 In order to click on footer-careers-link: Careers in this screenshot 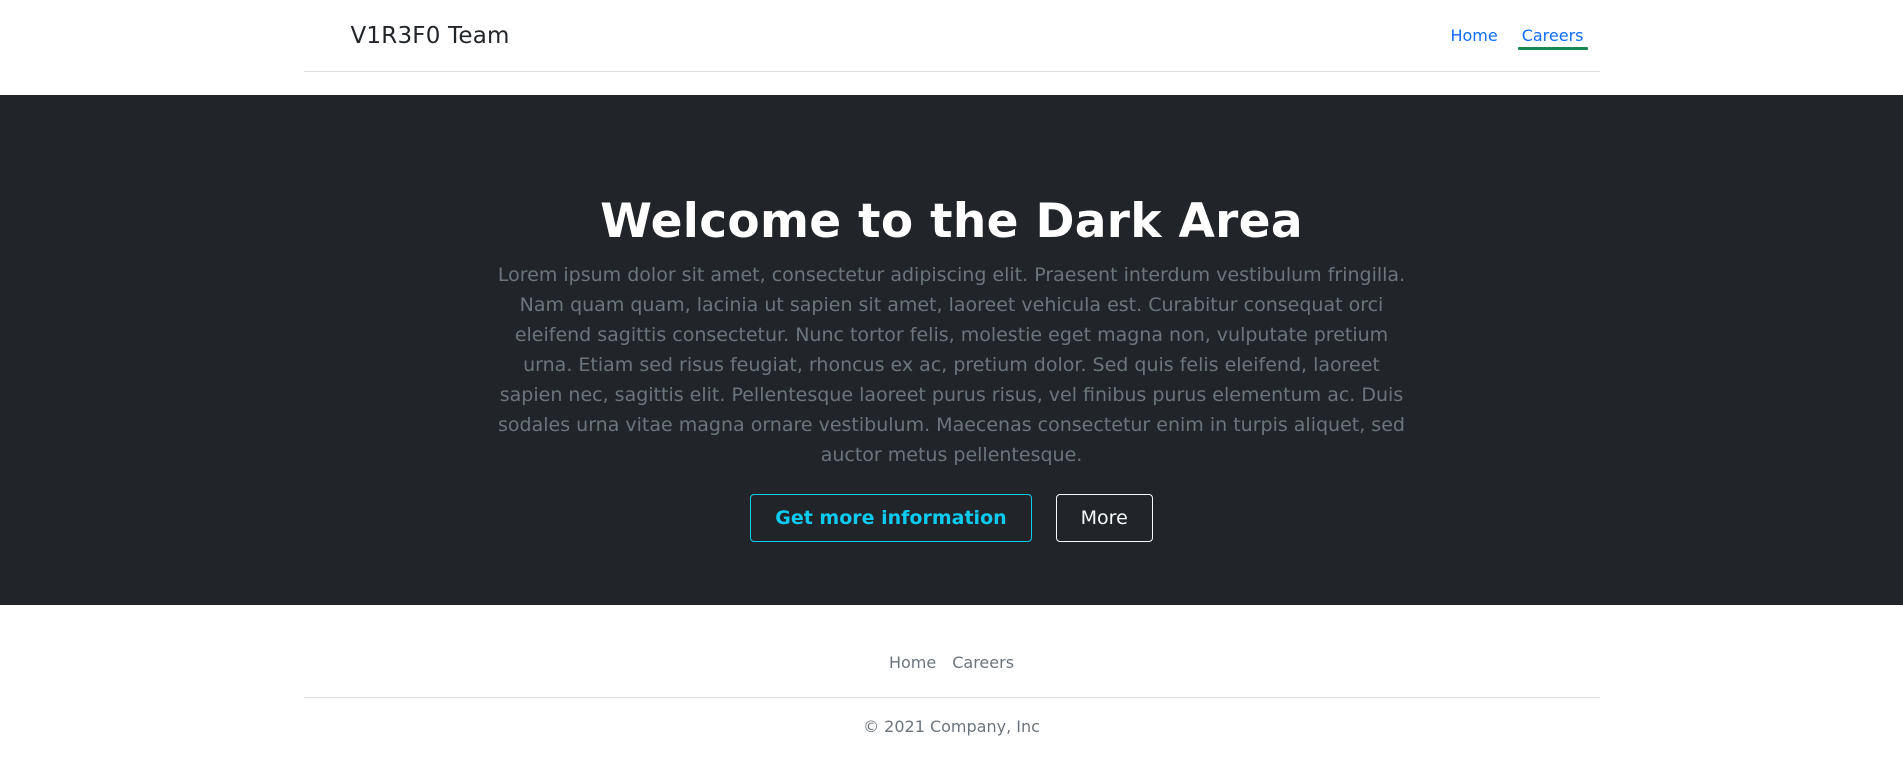, I will do `click(983, 662)`.